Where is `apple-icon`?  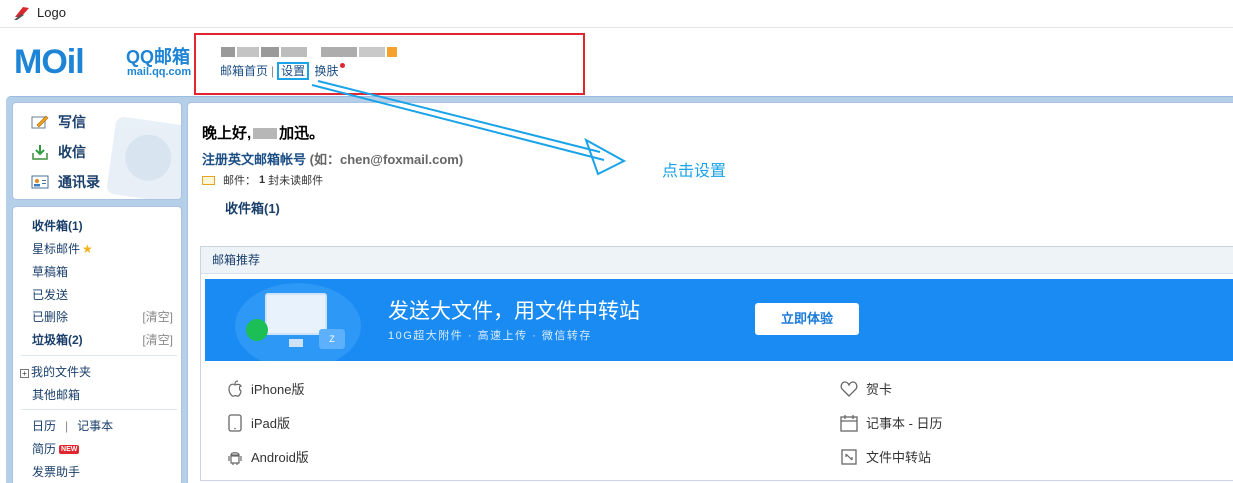
apple-icon is located at coordinates (235, 388).